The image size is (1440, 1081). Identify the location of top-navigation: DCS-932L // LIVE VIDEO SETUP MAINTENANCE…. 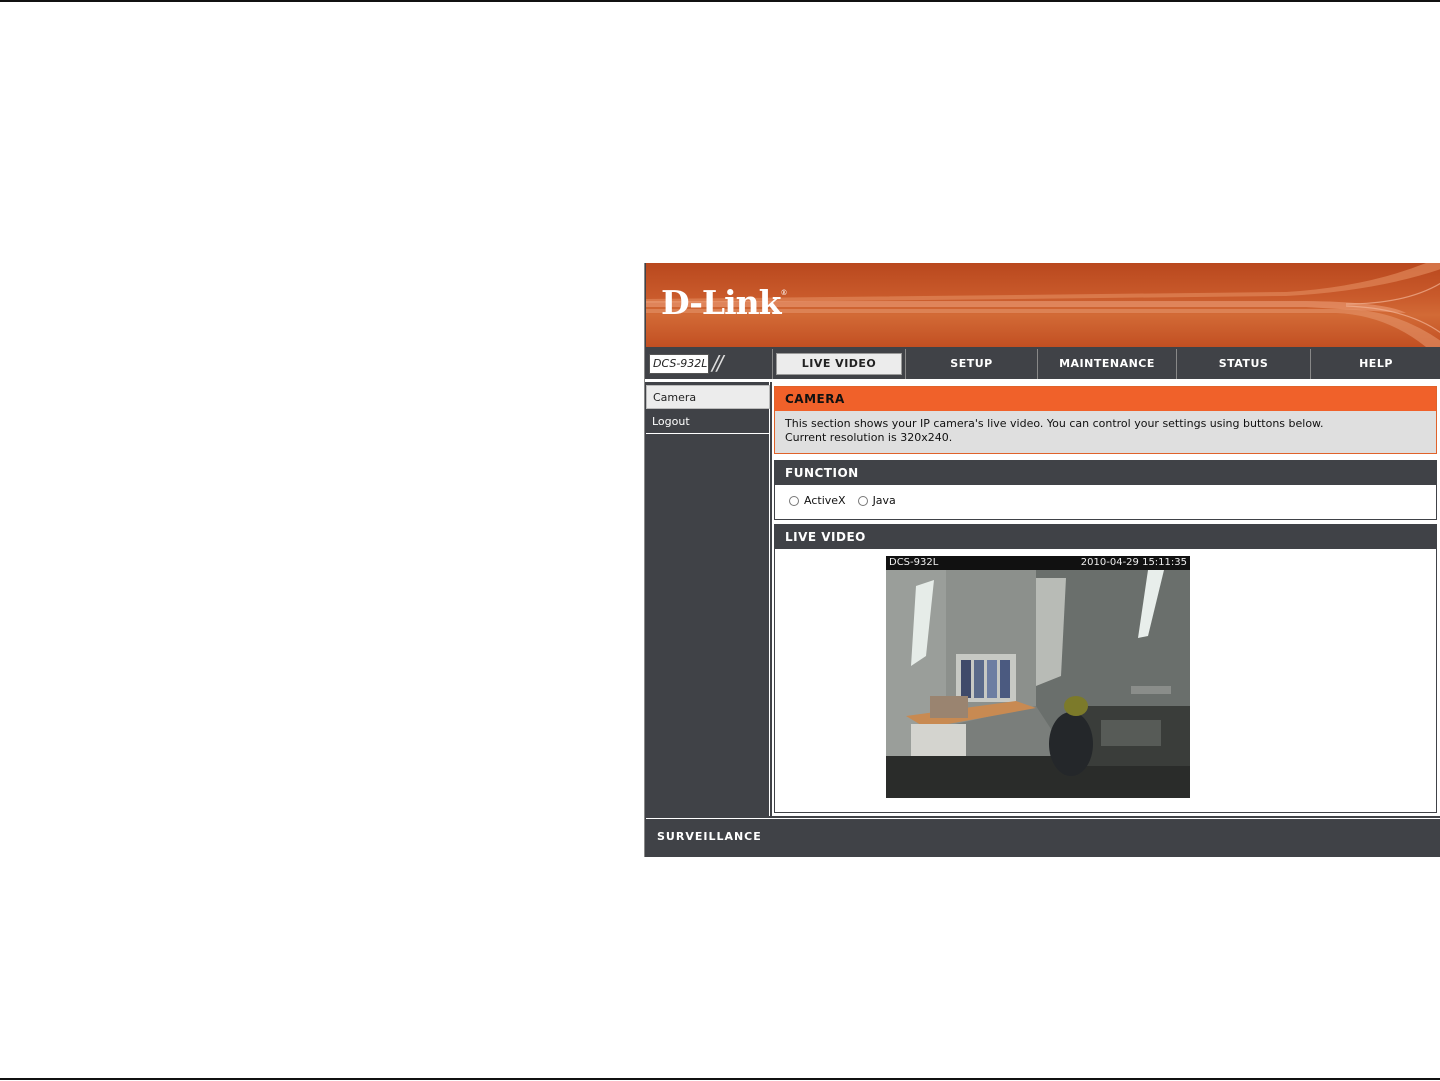
(1043, 364).